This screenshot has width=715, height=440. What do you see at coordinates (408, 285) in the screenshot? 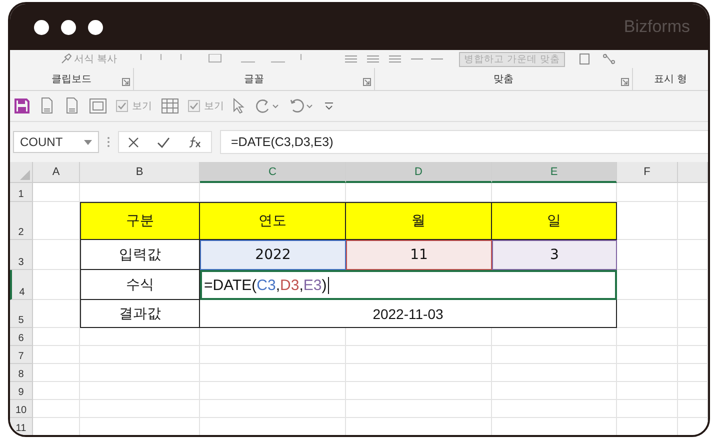
I see `formula-input-cell: =DATE(C3,D3,E3)` at bounding box center [408, 285].